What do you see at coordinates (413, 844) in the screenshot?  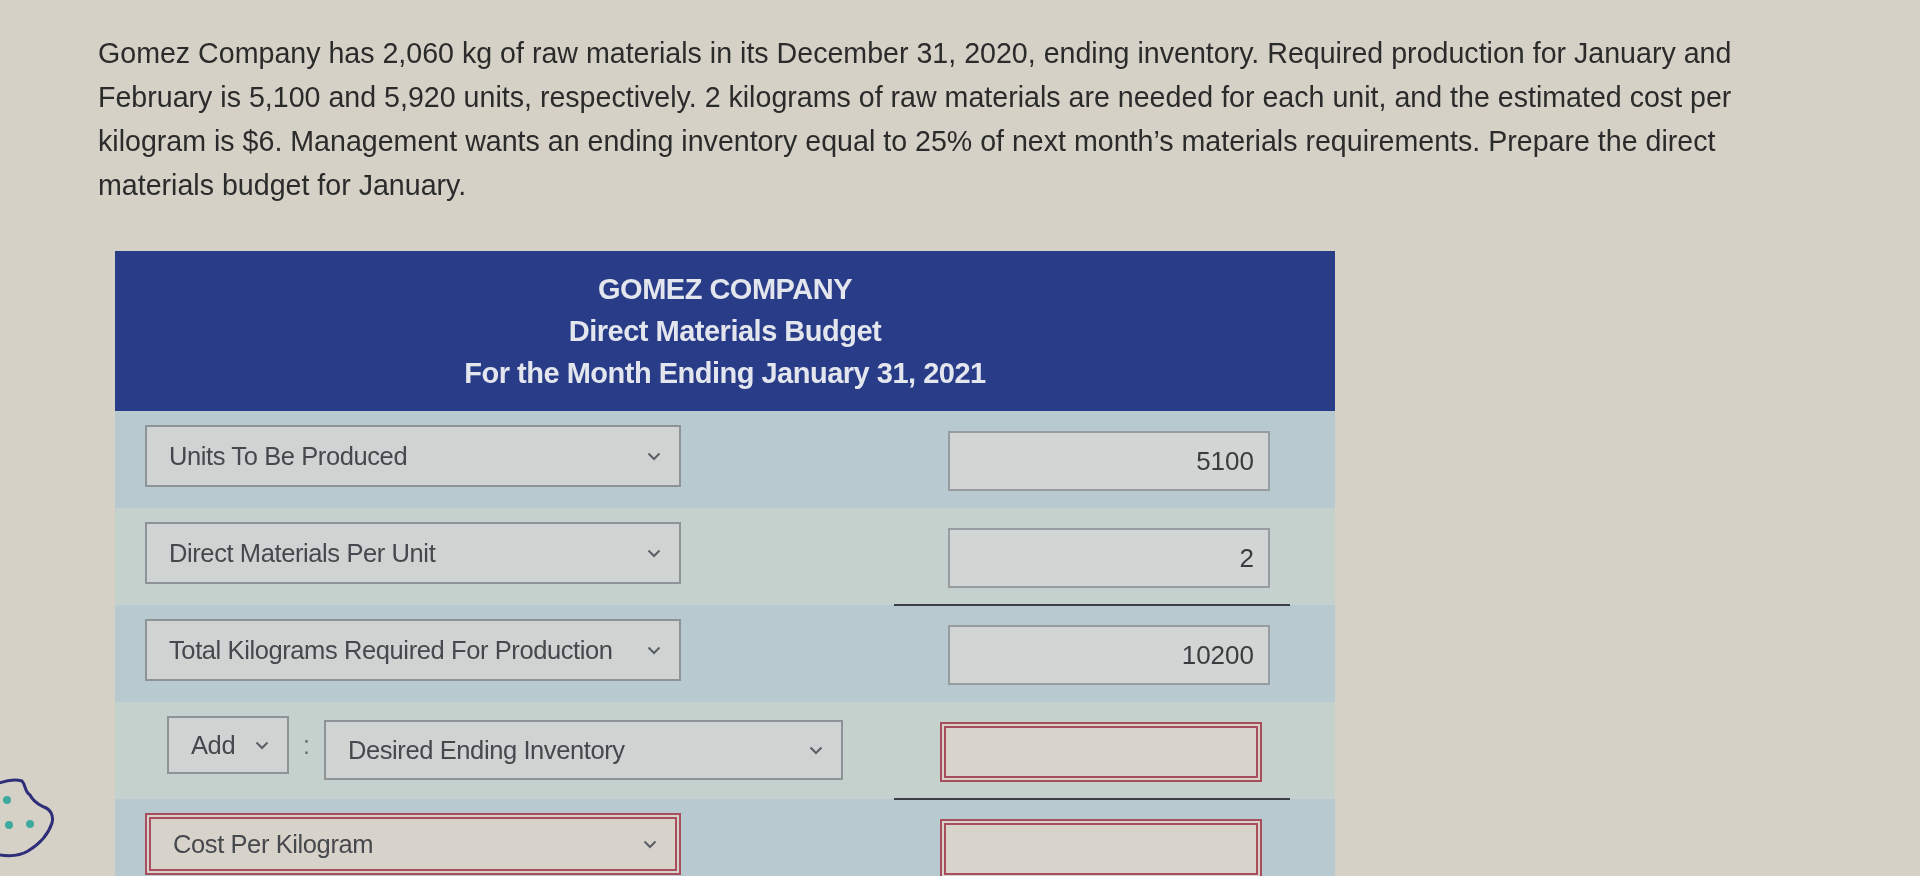 I see `label-dropdown: Cost Per Kilogram` at bounding box center [413, 844].